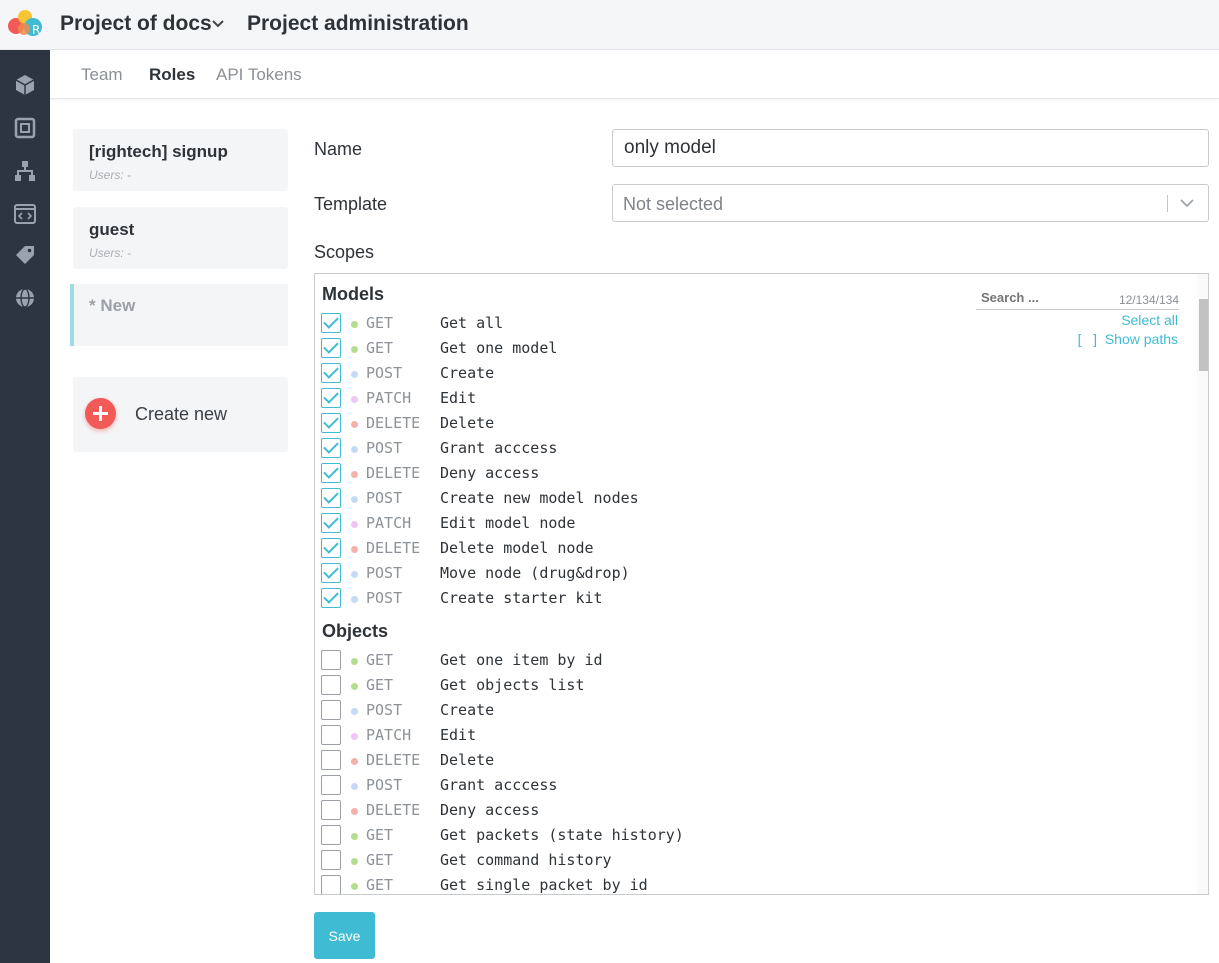  I want to click on section-title: Objects, so click(355, 631).